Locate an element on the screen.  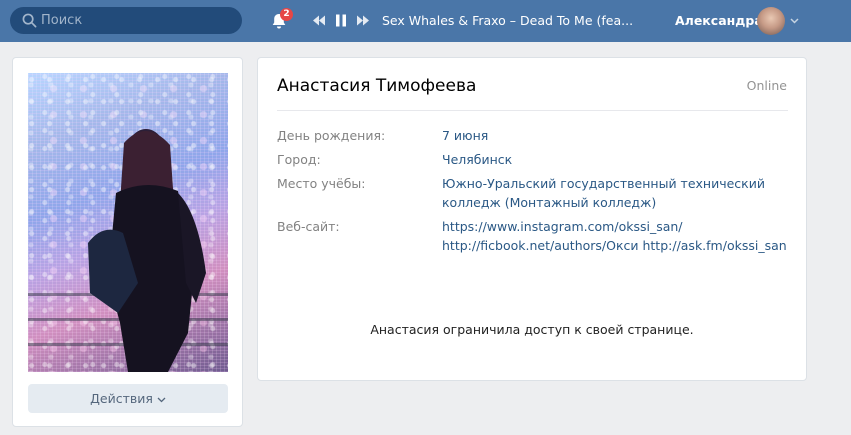
education-value-line2: колледж (Монтажный колледж) is located at coordinates (614, 203).